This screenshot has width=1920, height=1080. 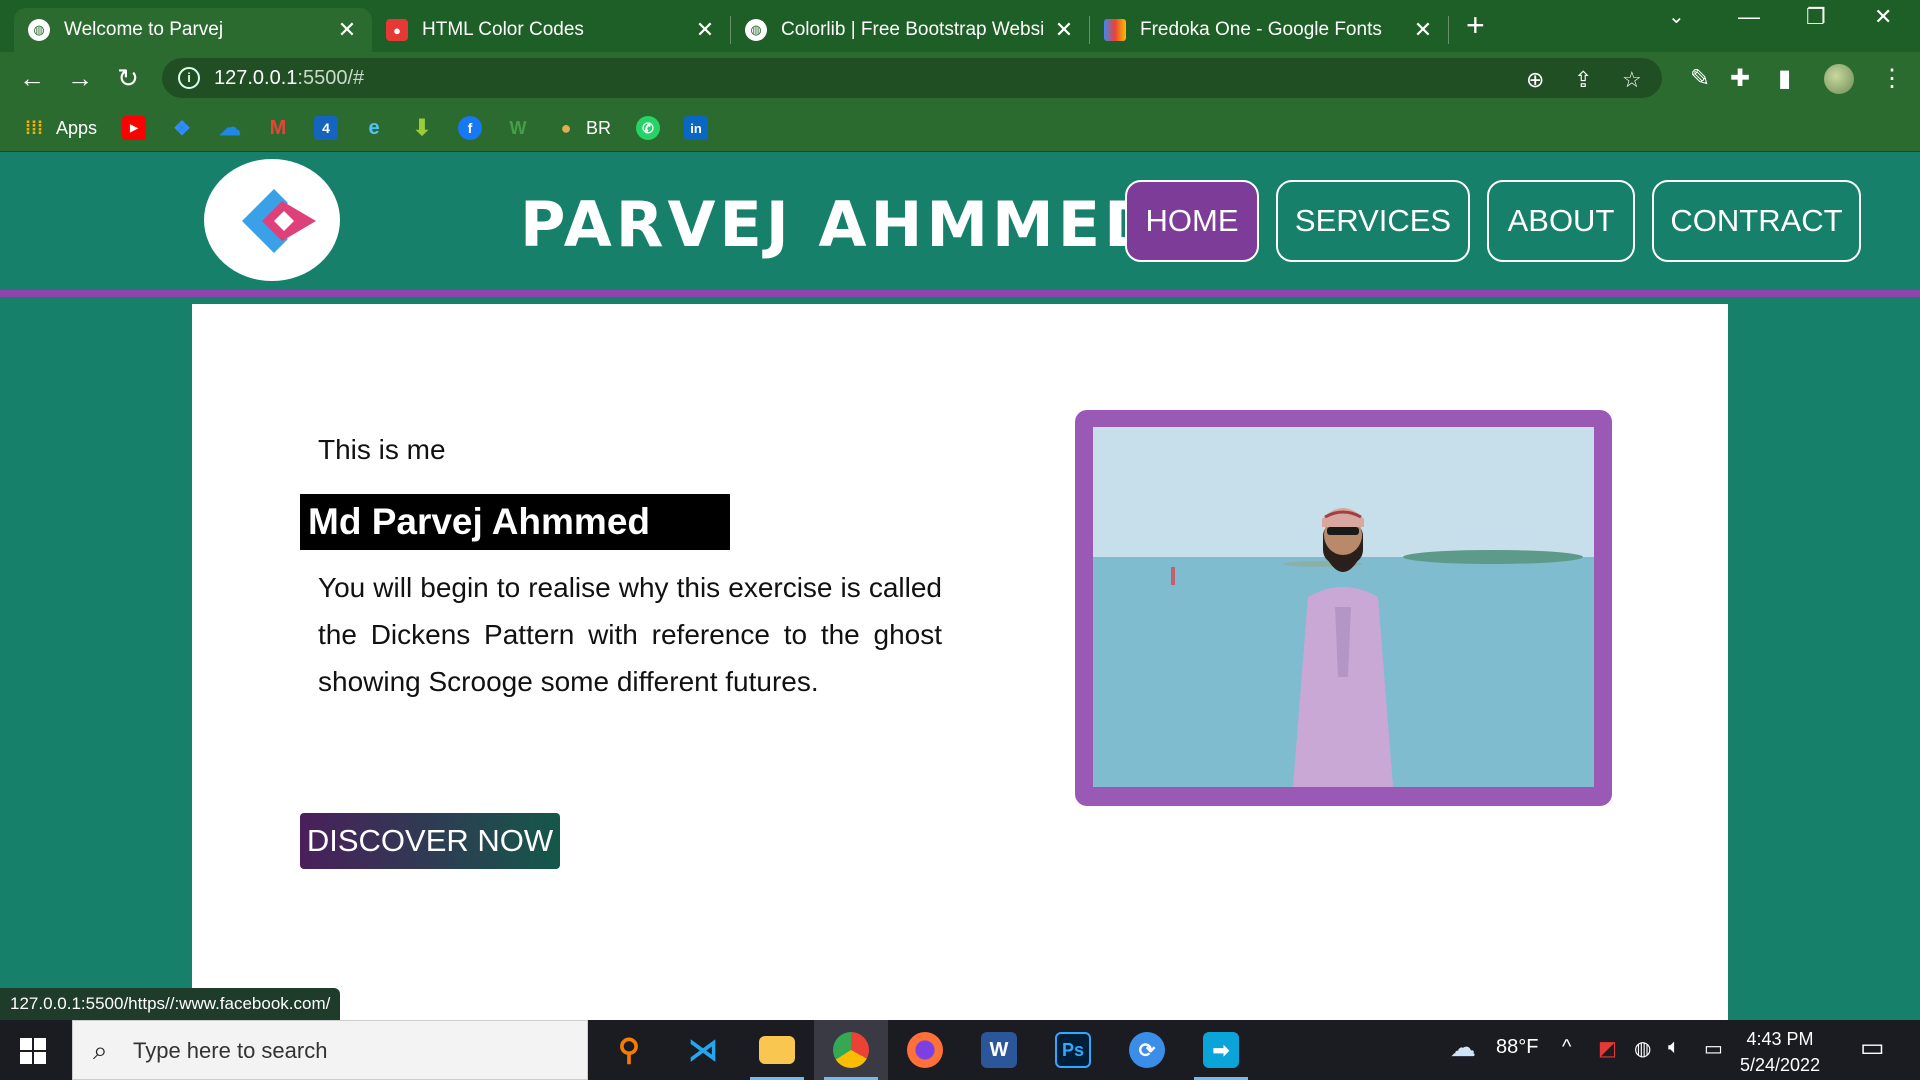 What do you see at coordinates (326, 128) in the screenshot?
I see `bookmark-4shared: 4` at bounding box center [326, 128].